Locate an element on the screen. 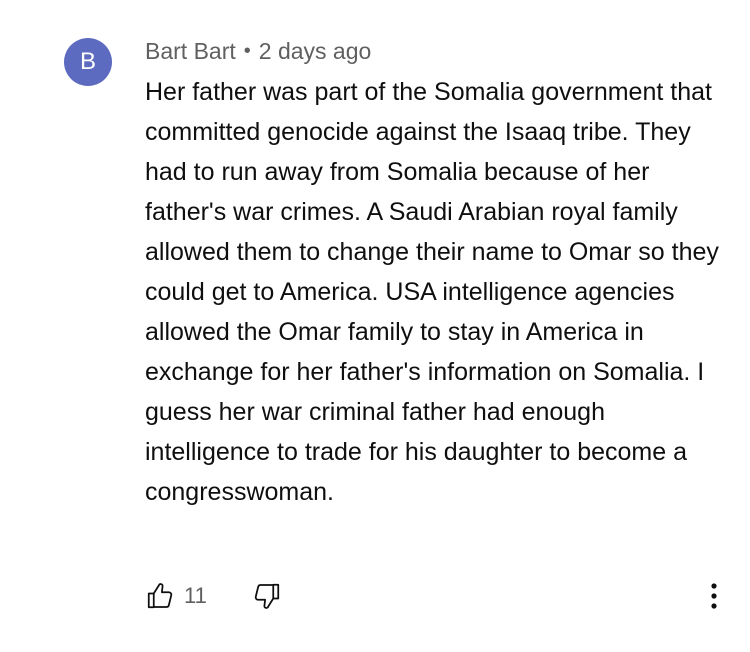 The height and width of the screenshot is (652, 750). more-options-button is located at coordinates (714, 596).